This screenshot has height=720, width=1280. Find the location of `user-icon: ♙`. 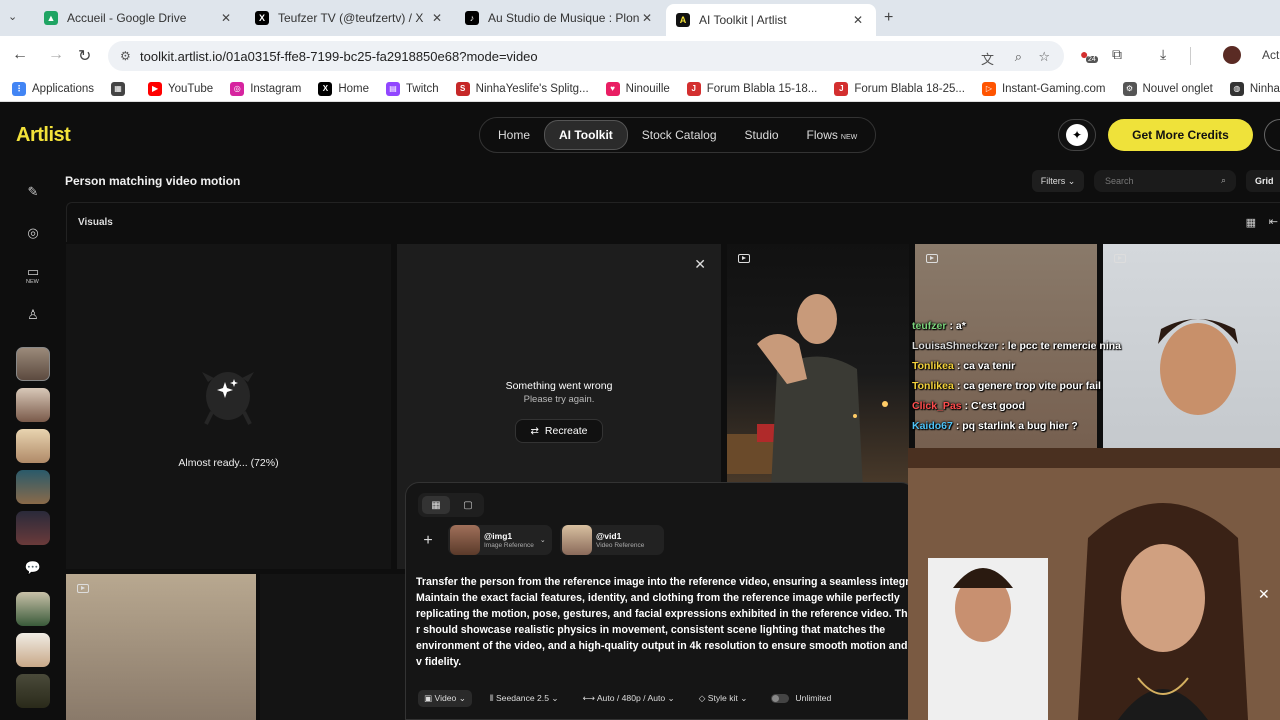

user-icon: ♙ is located at coordinates (33, 316).